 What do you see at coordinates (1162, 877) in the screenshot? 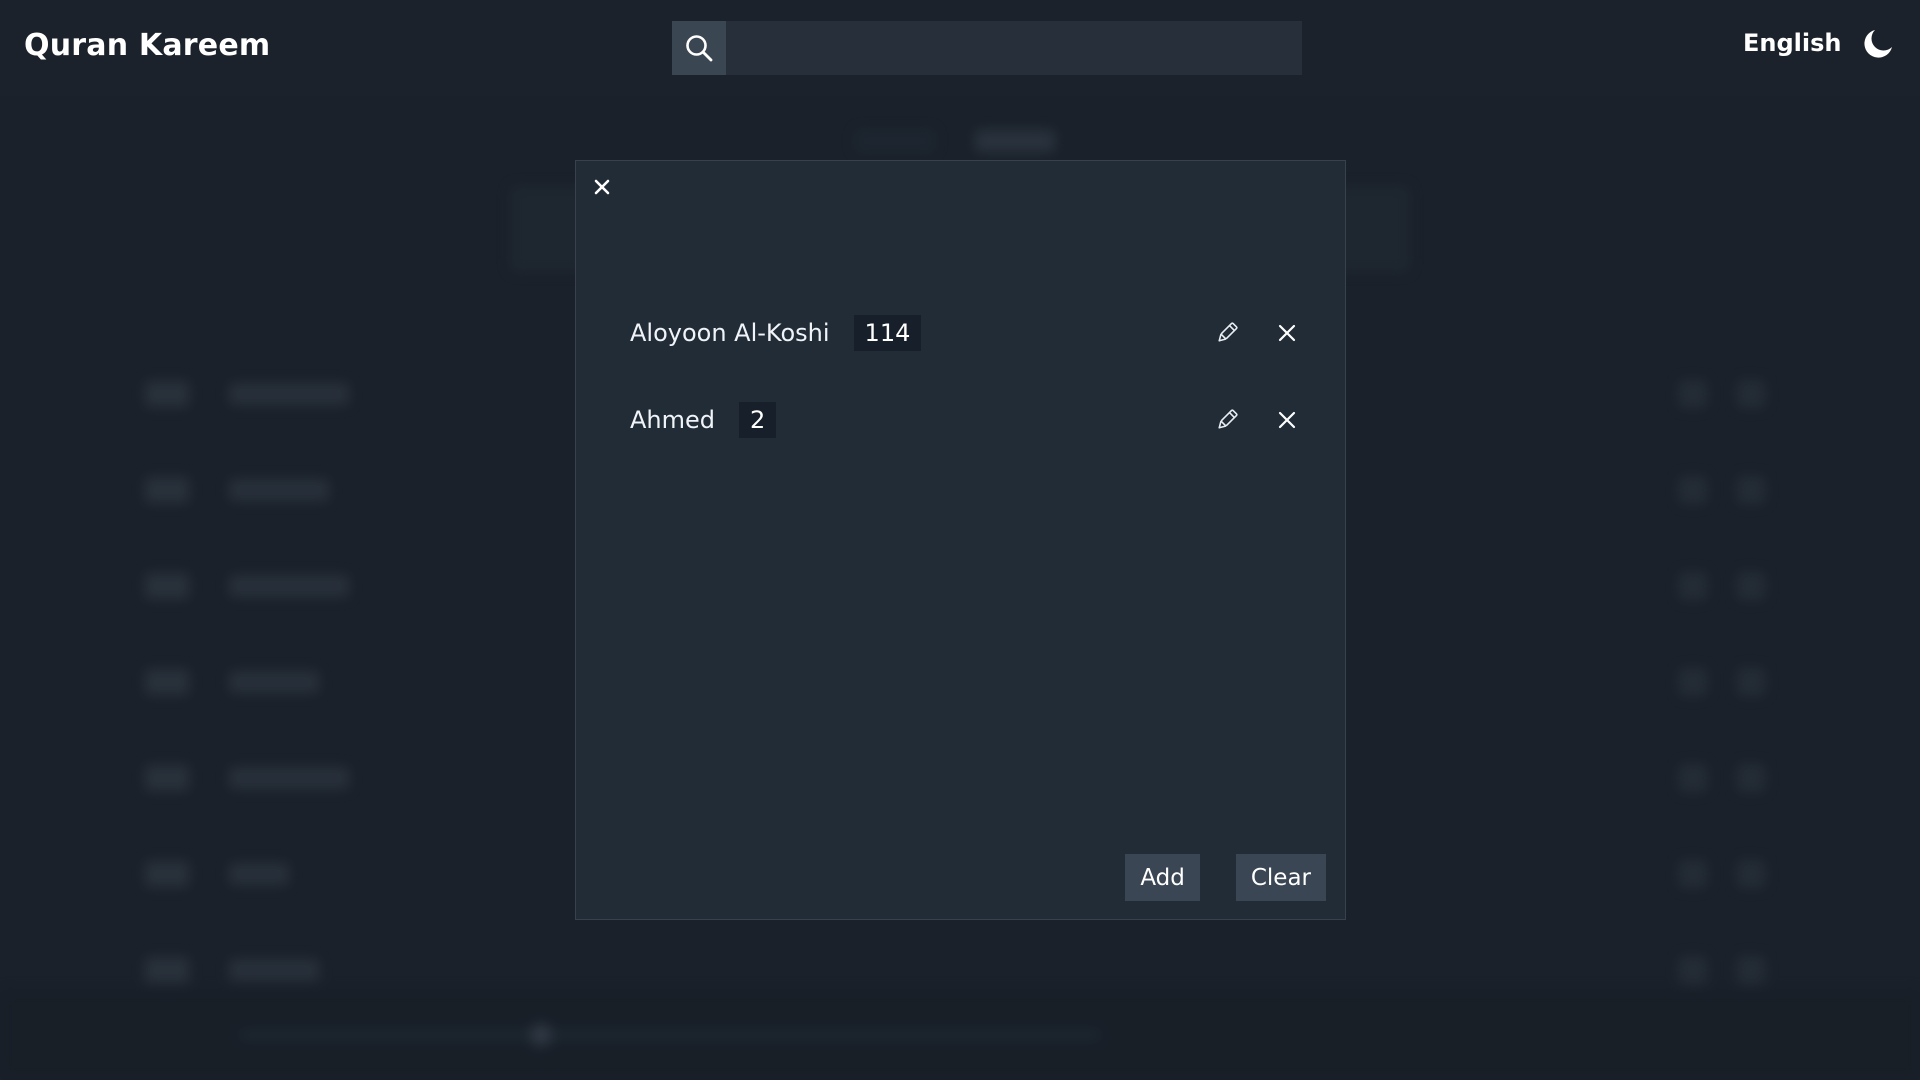
I see `add-button: Add` at bounding box center [1162, 877].